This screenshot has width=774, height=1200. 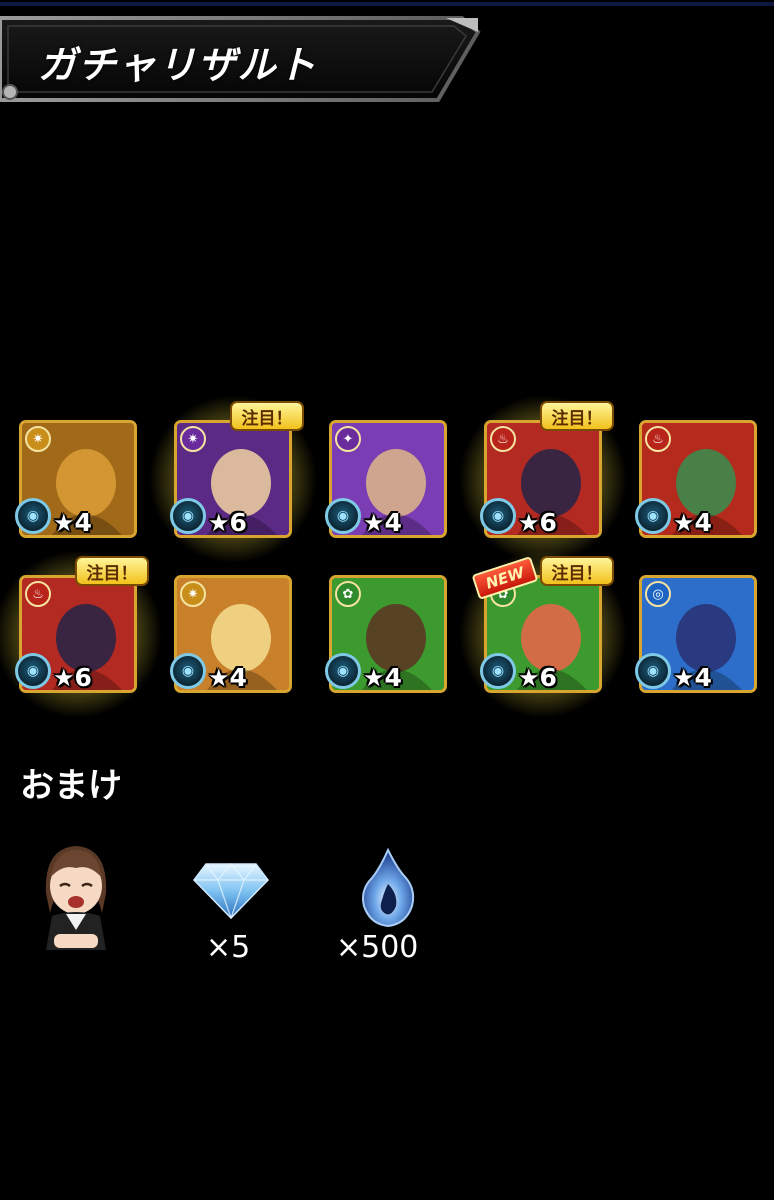 I want to click on element-icon: ◎, so click(x=658, y=594).